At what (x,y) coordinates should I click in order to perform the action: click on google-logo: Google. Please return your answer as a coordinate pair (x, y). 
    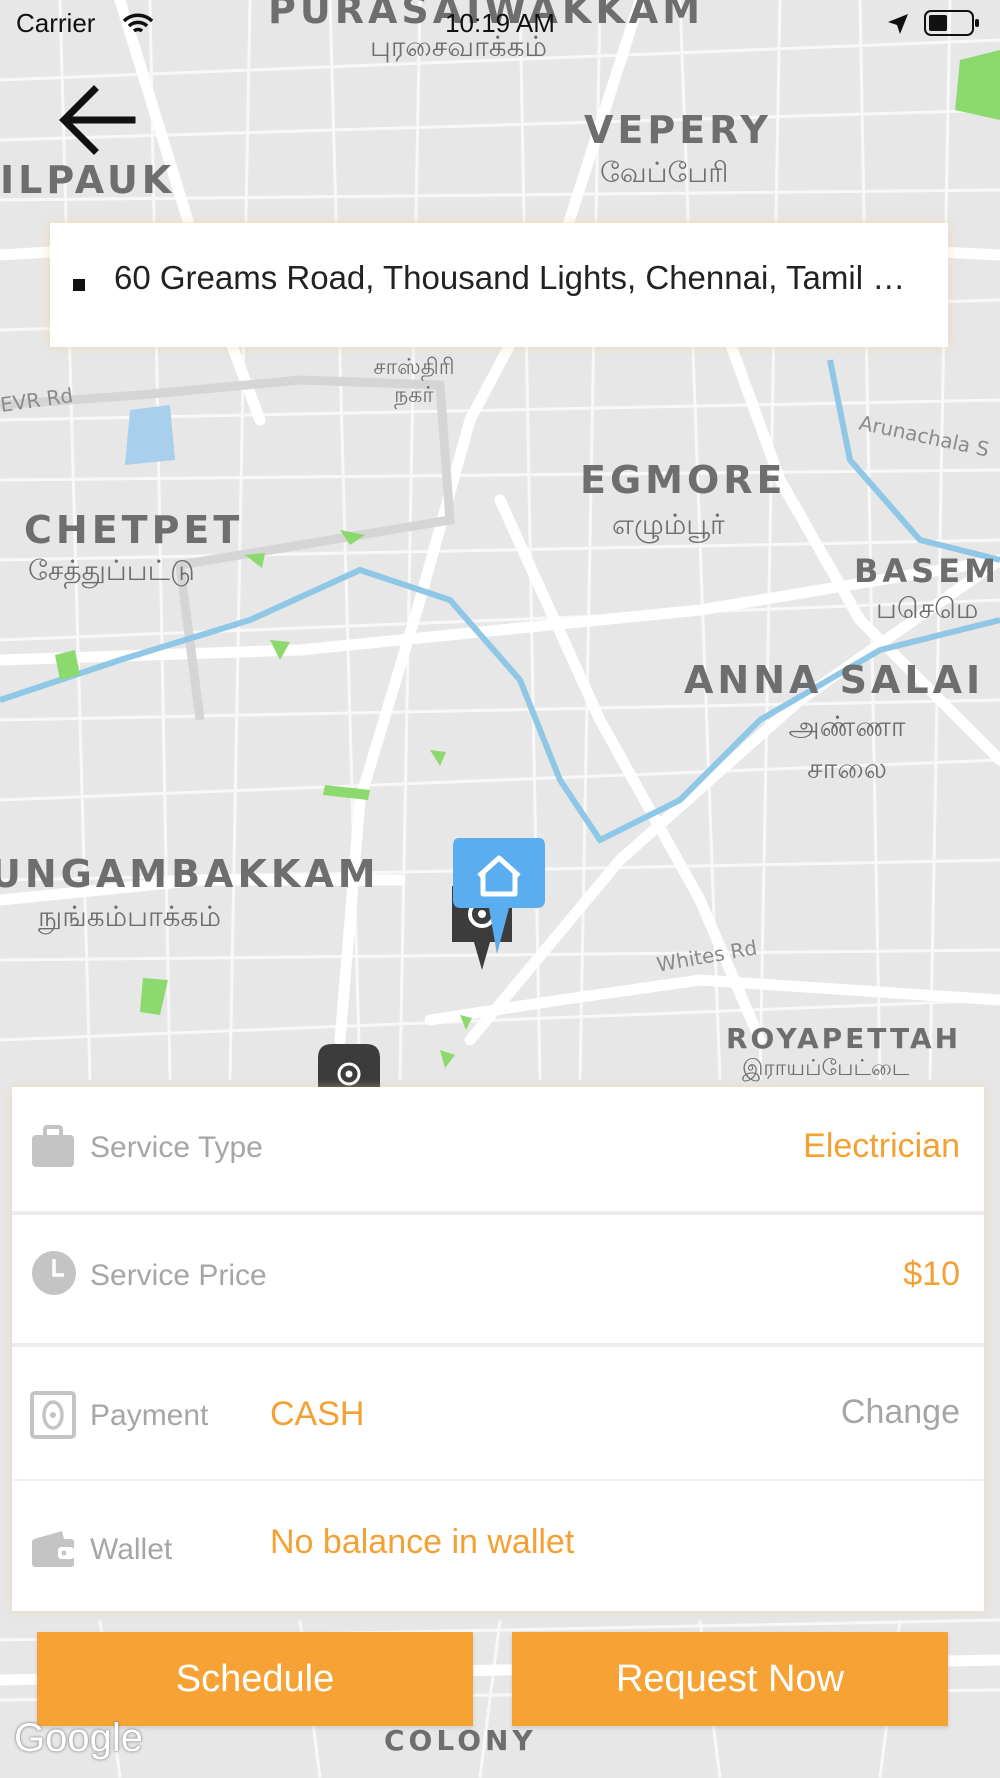
    Looking at the image, I should click on (78, 1738).